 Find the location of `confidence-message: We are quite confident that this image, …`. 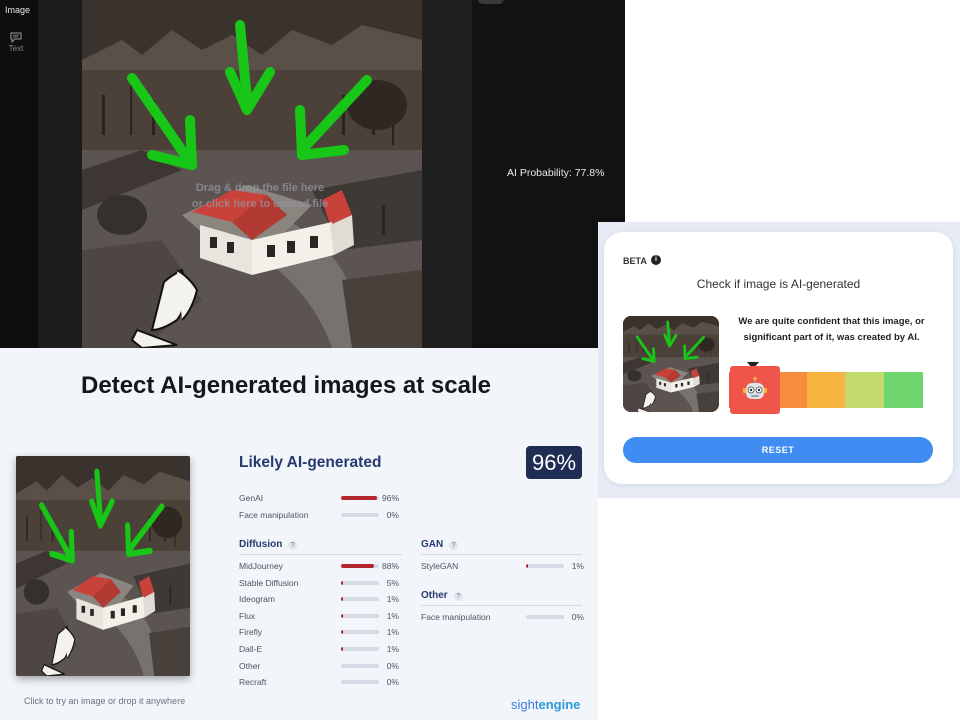

confidence-message: We are quite confident that this image, … is located at coordinates (831, 329).